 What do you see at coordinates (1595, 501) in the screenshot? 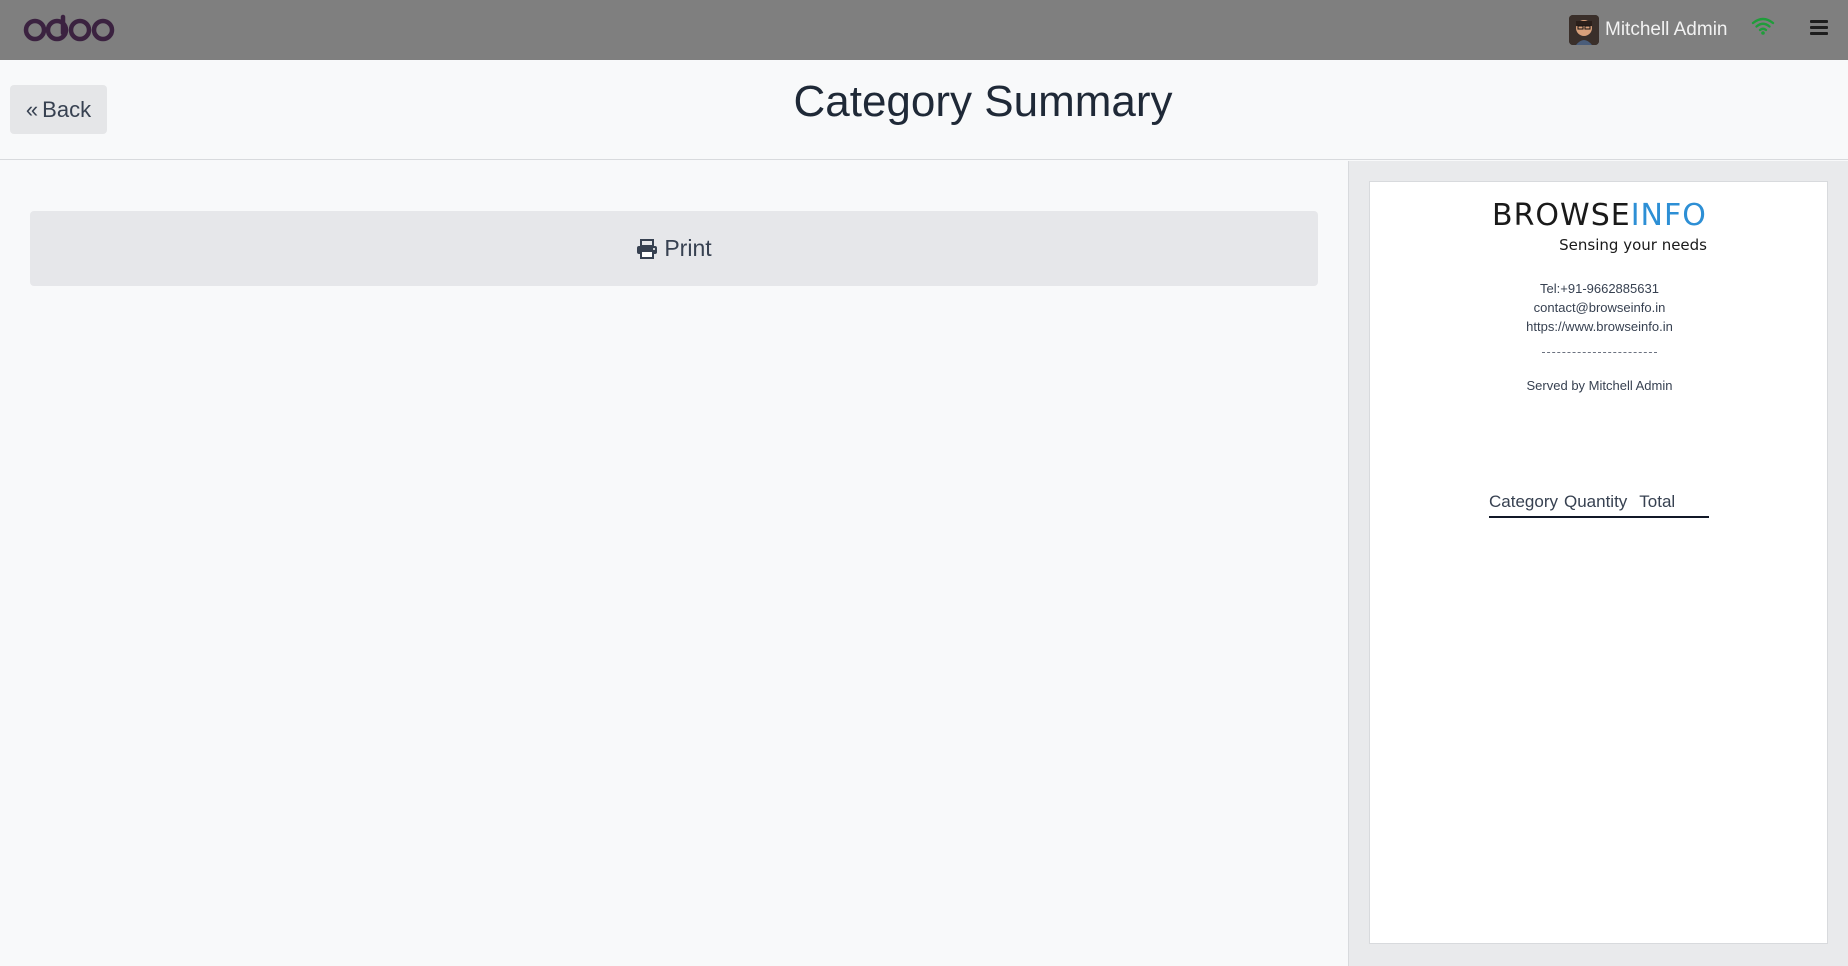
I see `column-header-quantity: Quantity` at bounding box center [1595, 501].